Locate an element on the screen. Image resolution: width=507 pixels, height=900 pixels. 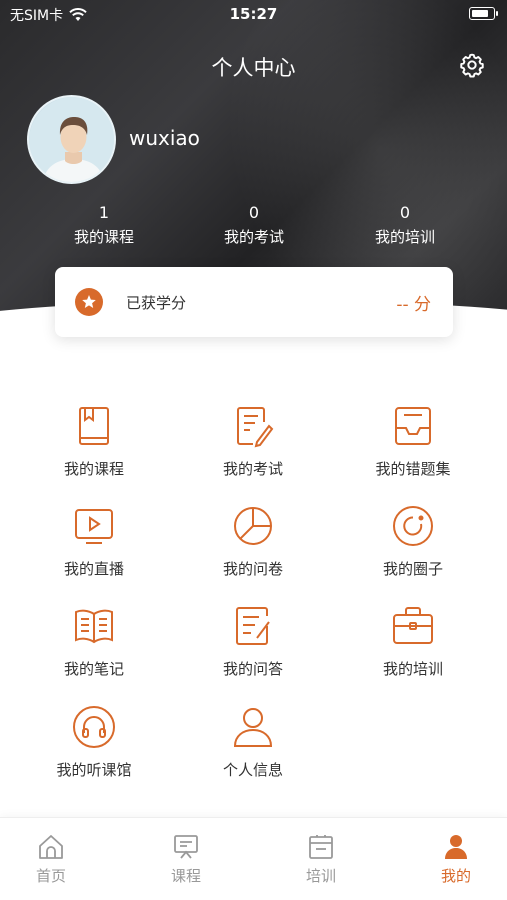
stat-exams: 0 我的考试 is located at coordinates (254, 225).